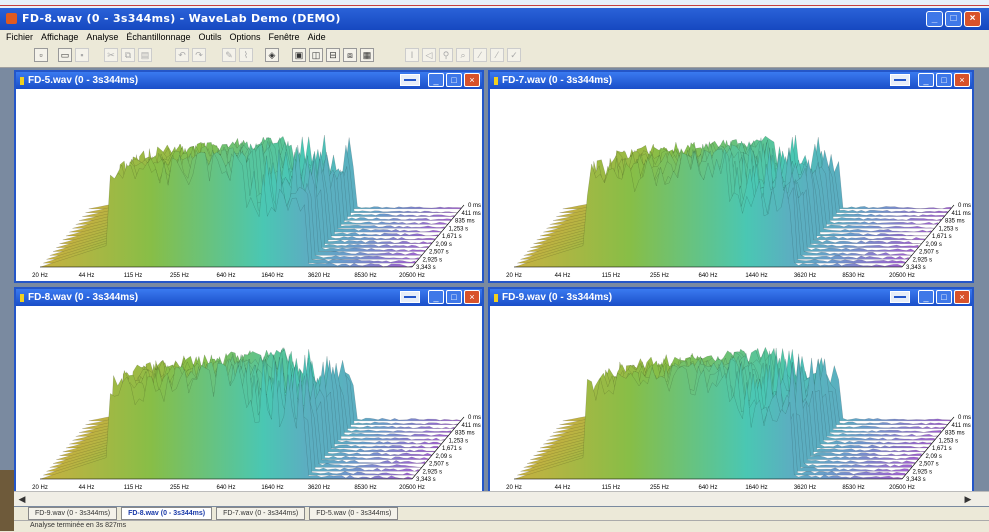 The width and height of the screenshot is (989, 532). What do you see at coordinates (463, 55) in the screenshot?
I see `search-icon: ⌕` at bounding box center [463, 55].